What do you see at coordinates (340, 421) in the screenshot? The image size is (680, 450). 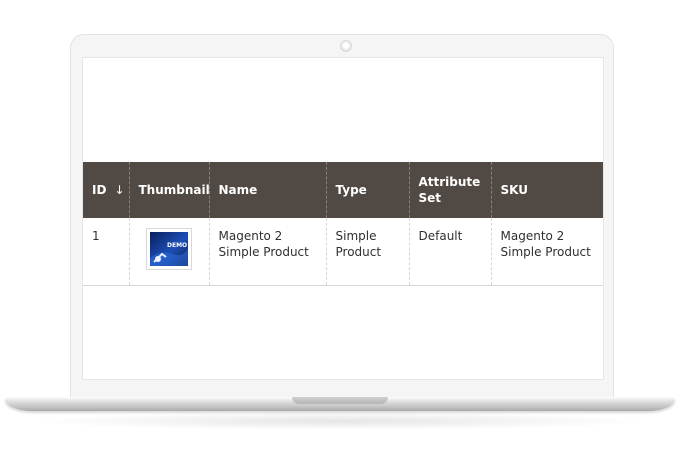 I see `laptop-shadow` at bounding box center [340, 421].